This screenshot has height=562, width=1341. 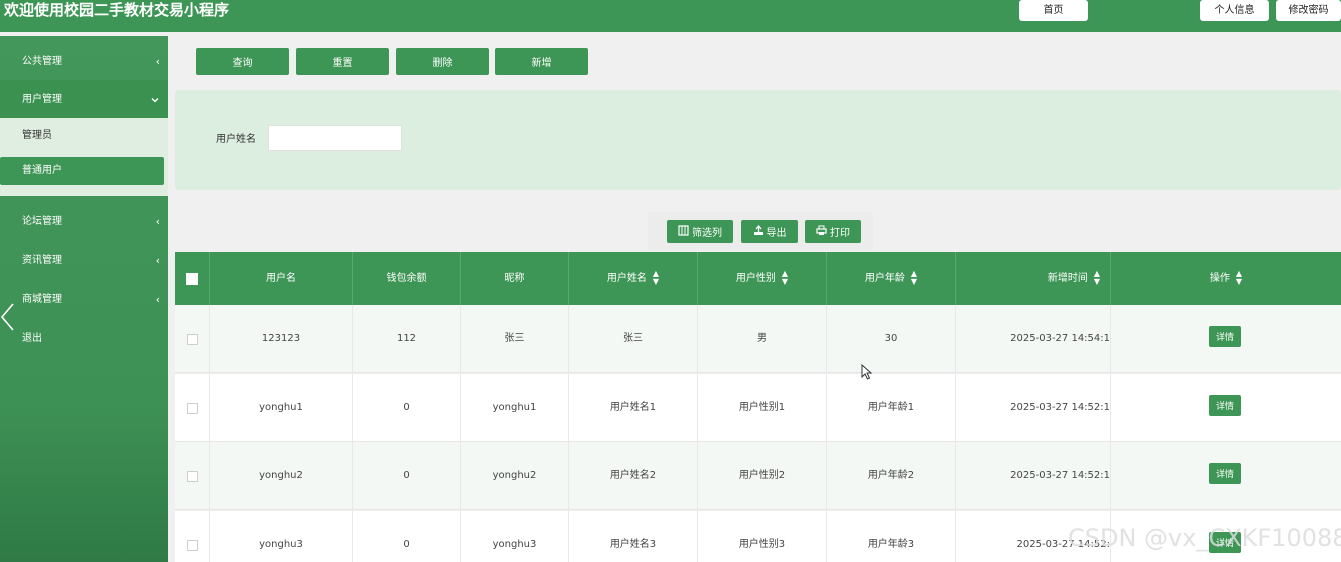 I want to click on add-button: 新增, so click(x=541, y=61).